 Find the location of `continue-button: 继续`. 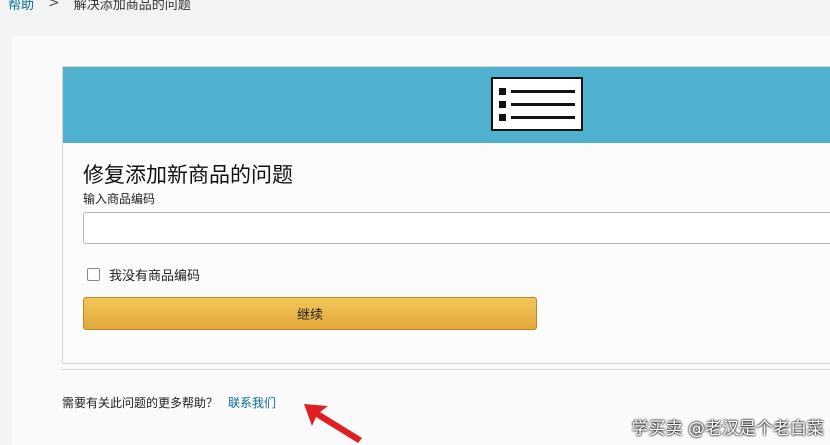

continue-button: 继续 is located at coordinates (310, 313).